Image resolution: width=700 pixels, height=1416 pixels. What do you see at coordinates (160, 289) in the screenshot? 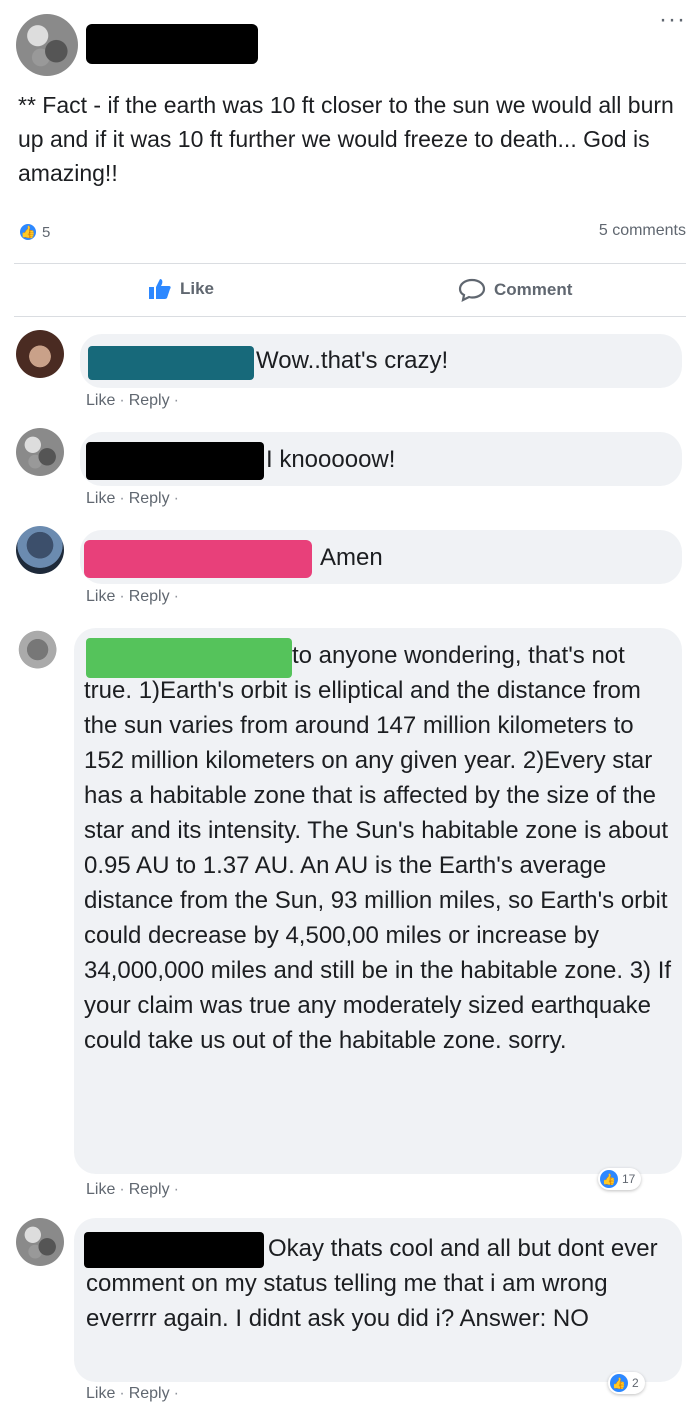
I see `thumbs-up-icon` at bounding box center [160, 289].